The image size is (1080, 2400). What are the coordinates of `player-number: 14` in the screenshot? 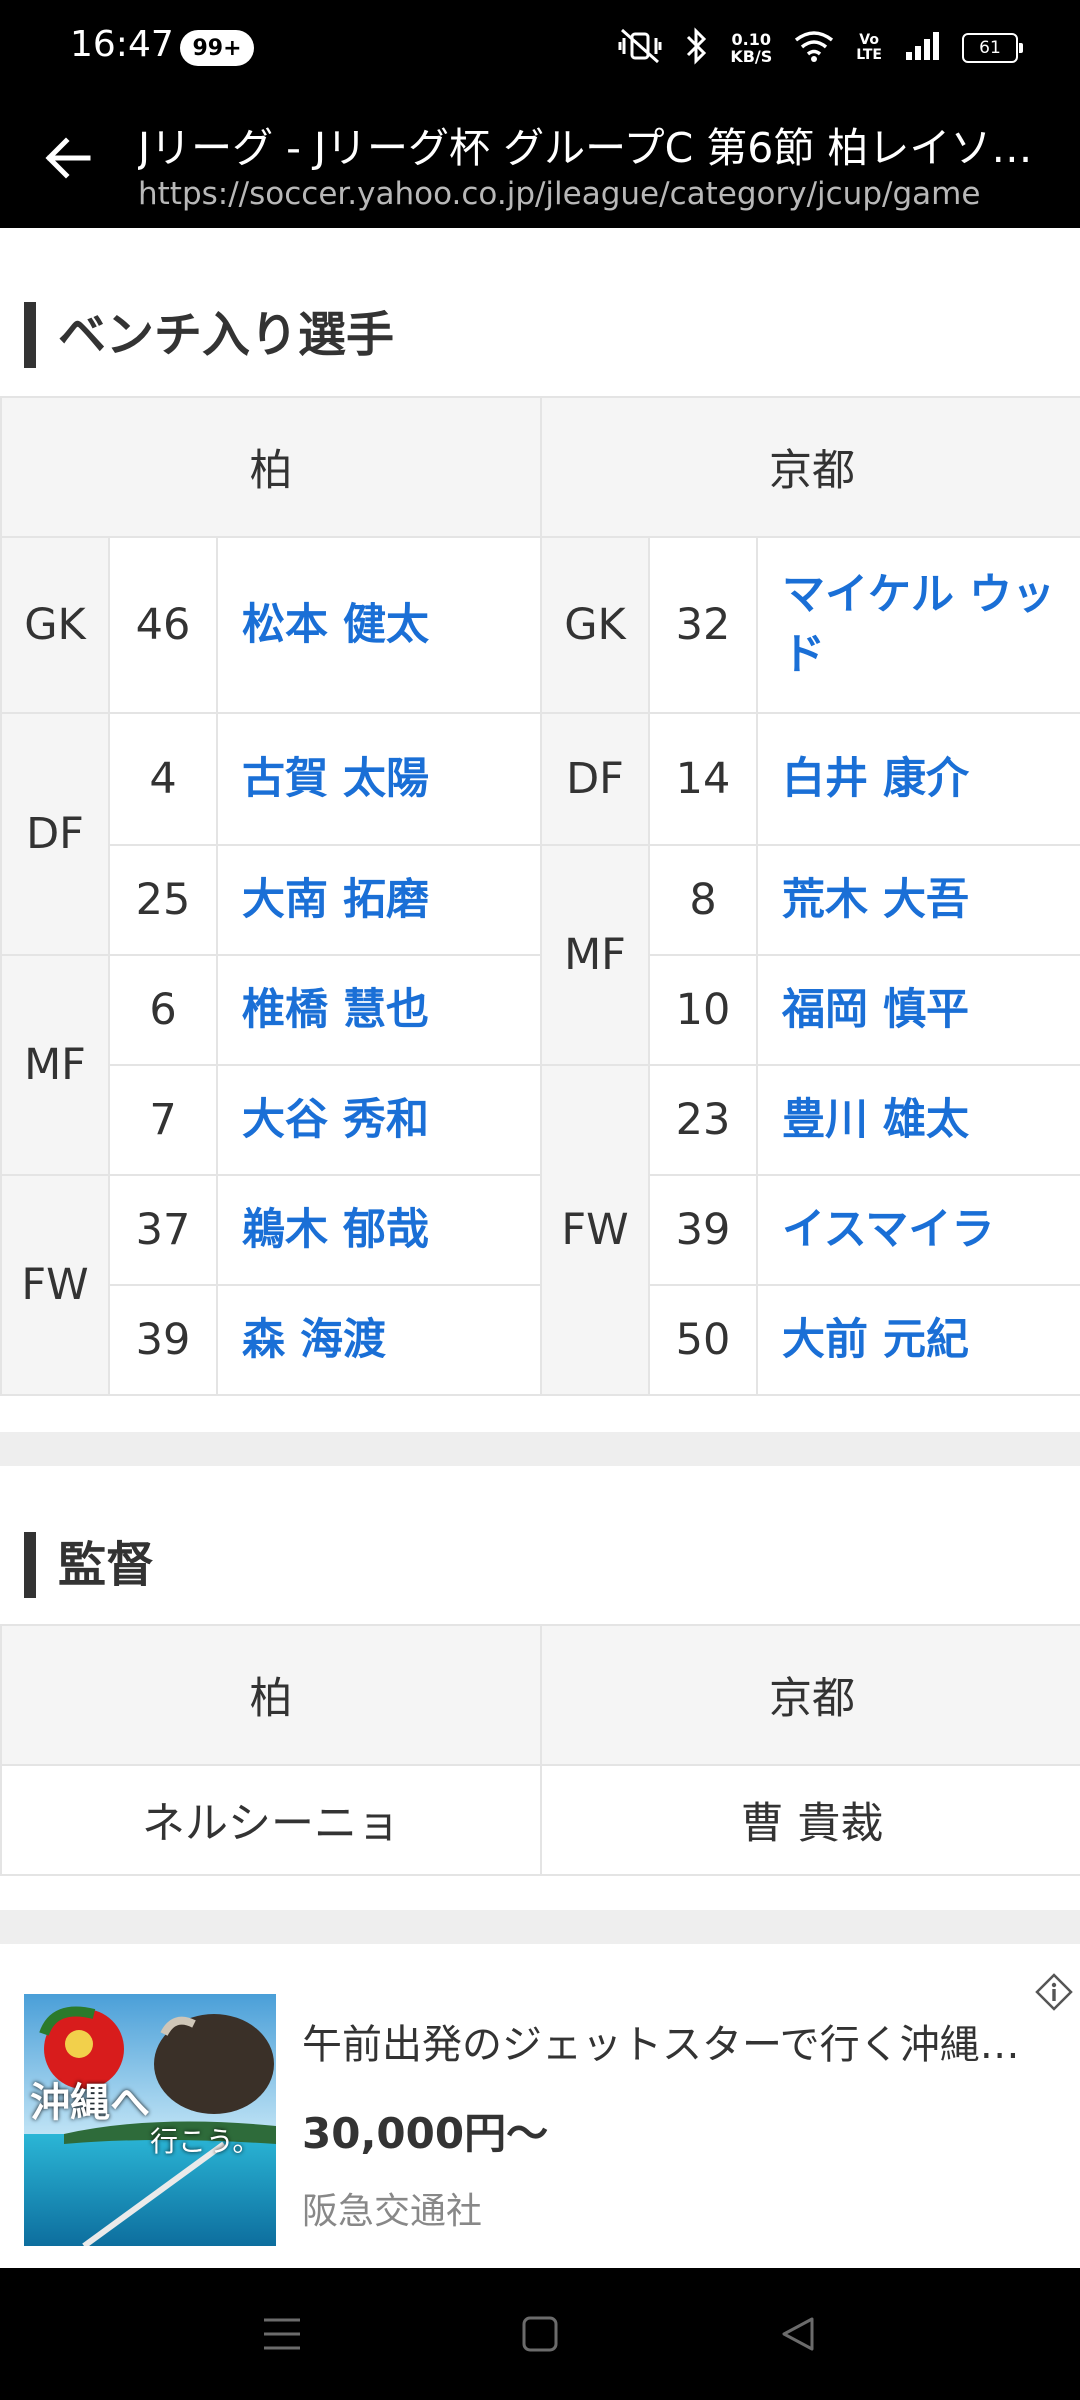 It's located at (703, 779).